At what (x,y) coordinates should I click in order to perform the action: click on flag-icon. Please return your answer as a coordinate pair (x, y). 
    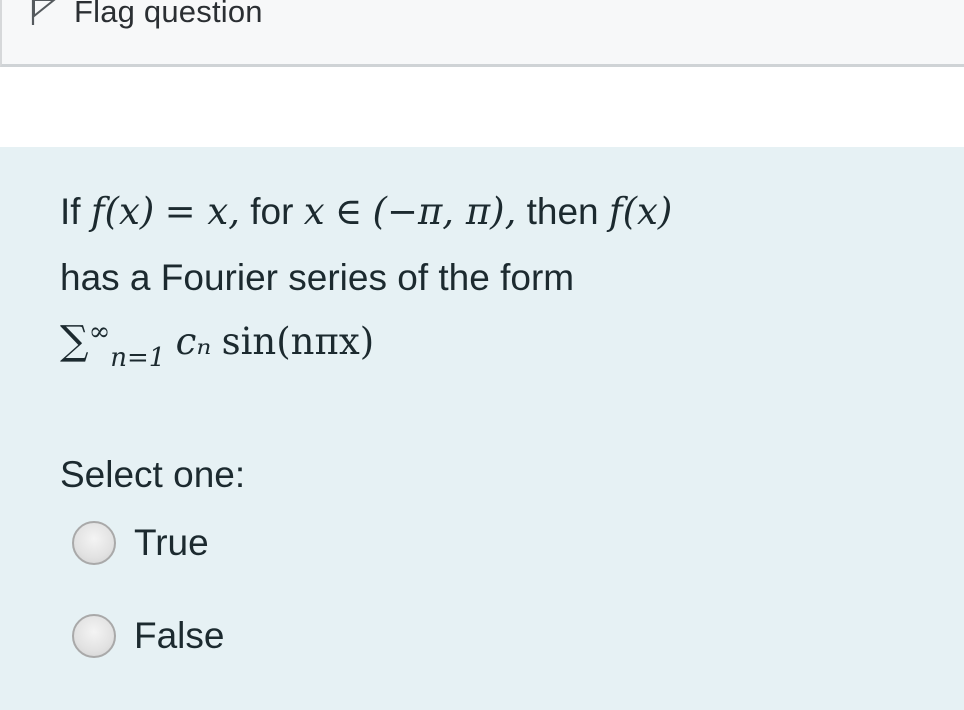
    Looking at the image, I should click on (43, 12).